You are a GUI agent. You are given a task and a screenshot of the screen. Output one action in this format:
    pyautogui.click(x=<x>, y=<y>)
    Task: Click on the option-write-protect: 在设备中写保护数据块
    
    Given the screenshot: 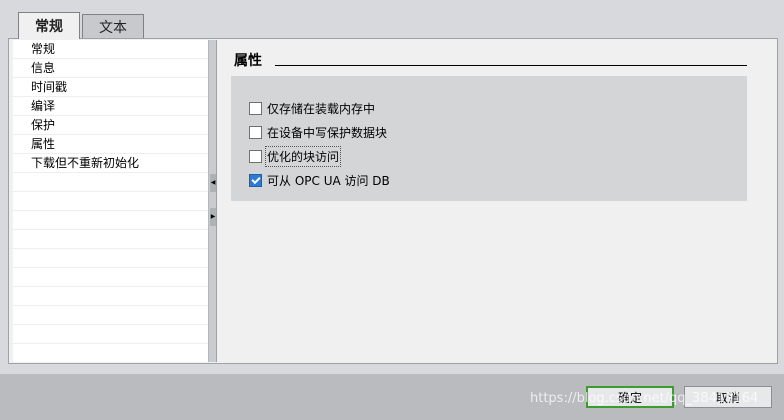 What is the action you would take?
    pyautogui.click(x=318, y=132)
    